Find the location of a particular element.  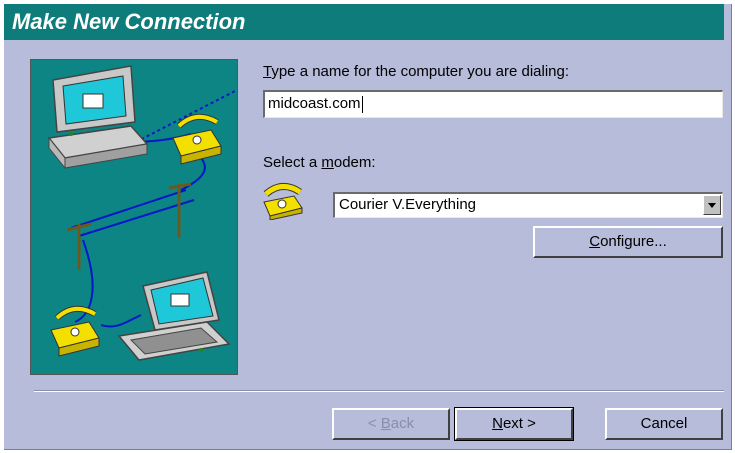

telephone-icon is located at coordinates (197, 139).